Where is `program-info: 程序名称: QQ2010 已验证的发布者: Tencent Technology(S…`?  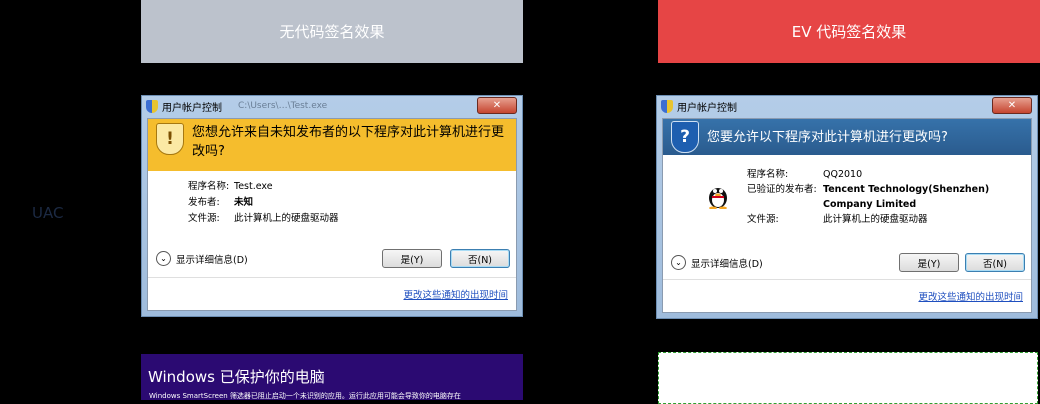 program-info: 程序名称: QQ2010 已验证的发布者: Tencent Technology(S… is located at coordinates (868, 197).